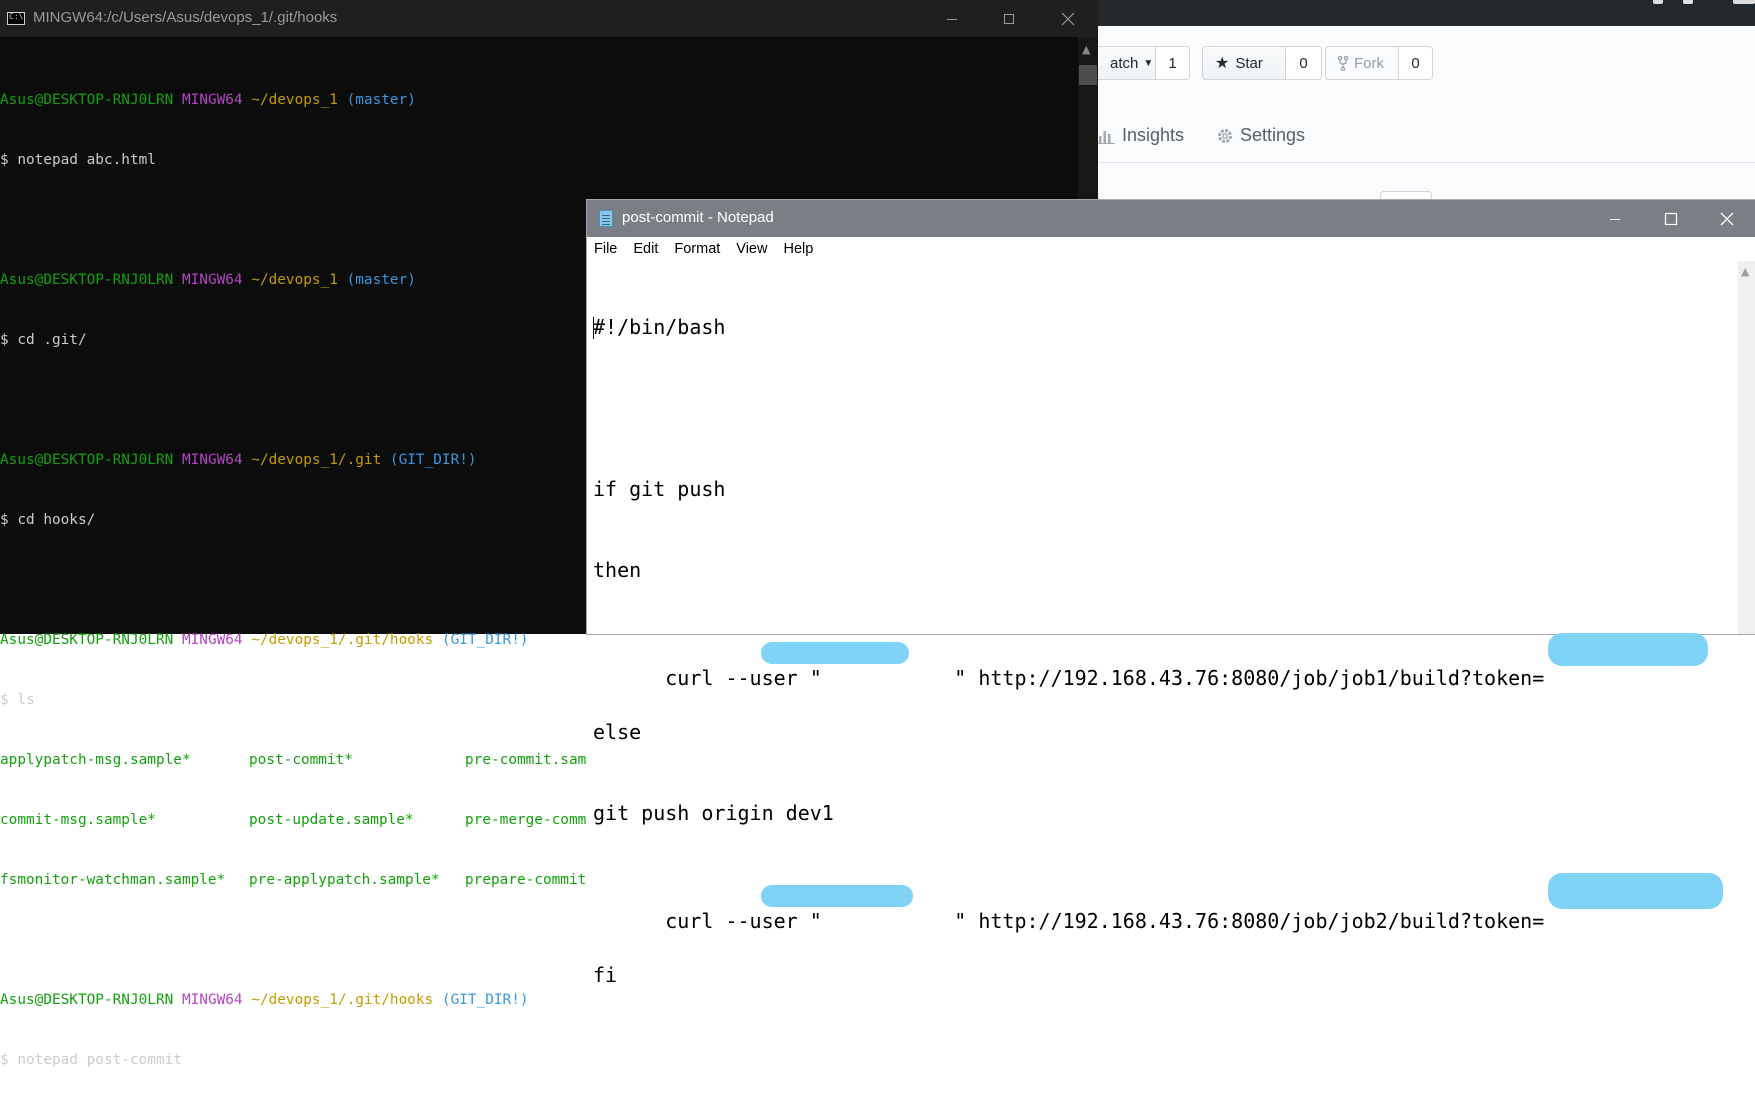  Describe the element at coordinates (78, 160) in the screenshot. I see `command-line: $ notepad abc.html` at that location.